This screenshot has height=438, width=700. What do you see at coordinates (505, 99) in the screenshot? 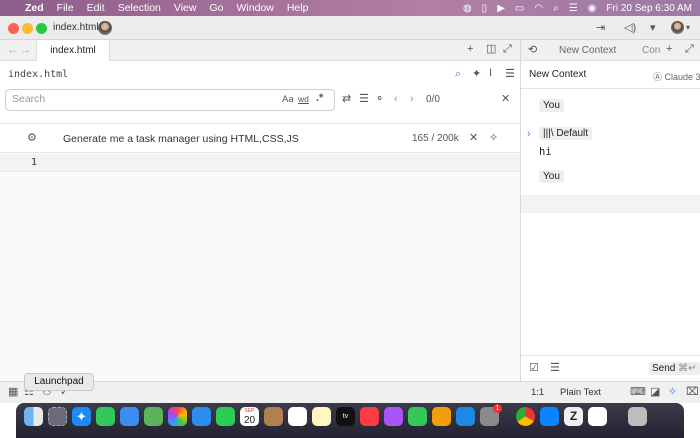
I see `close-search-icon: ✕` at bounding box center [505, 99].